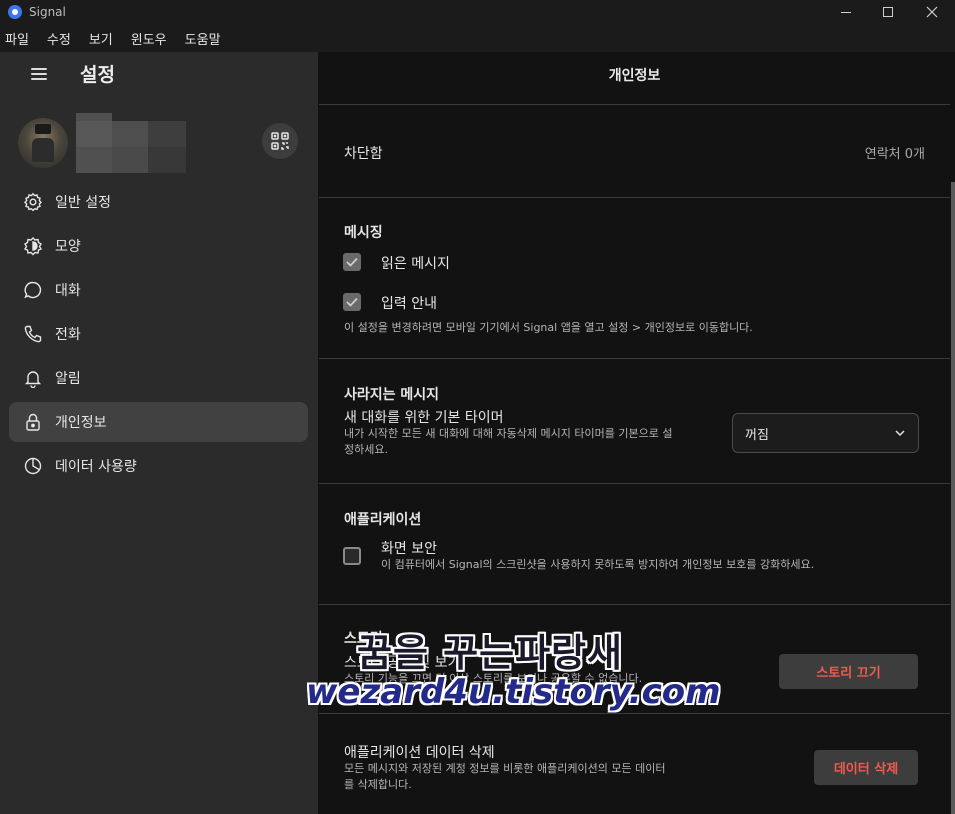  I want to click on sidebar-item-chats: 대화, so click(158, 290).